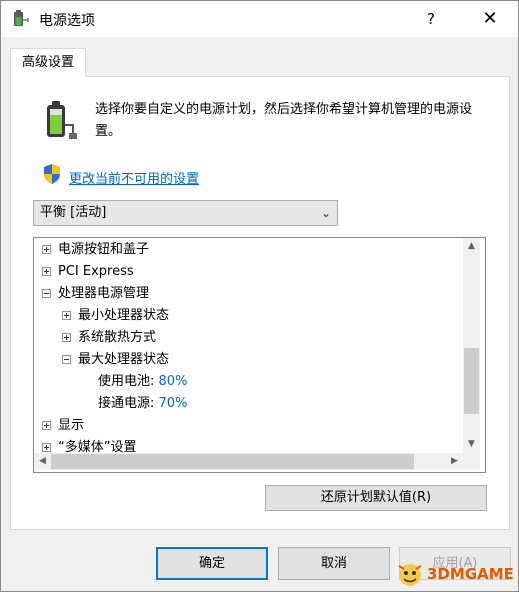 This screenshot has width=519, height=592. I want to click on horizontal-scrollbar: ◀ ▶, so click(248, 461).